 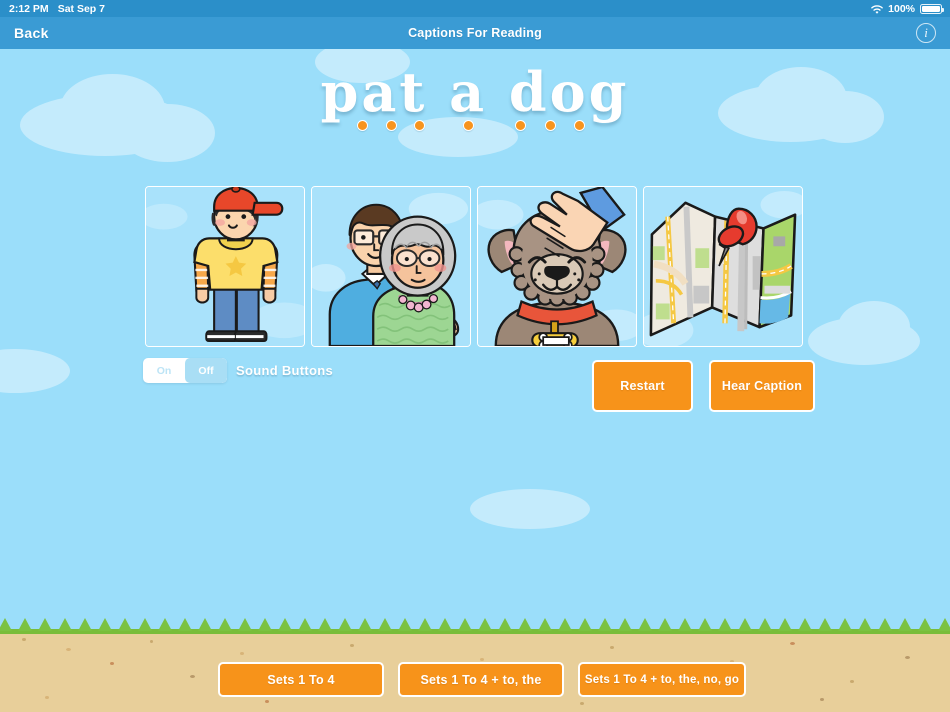 I want to click on battery-full-icon, so click(x=932, y=8).